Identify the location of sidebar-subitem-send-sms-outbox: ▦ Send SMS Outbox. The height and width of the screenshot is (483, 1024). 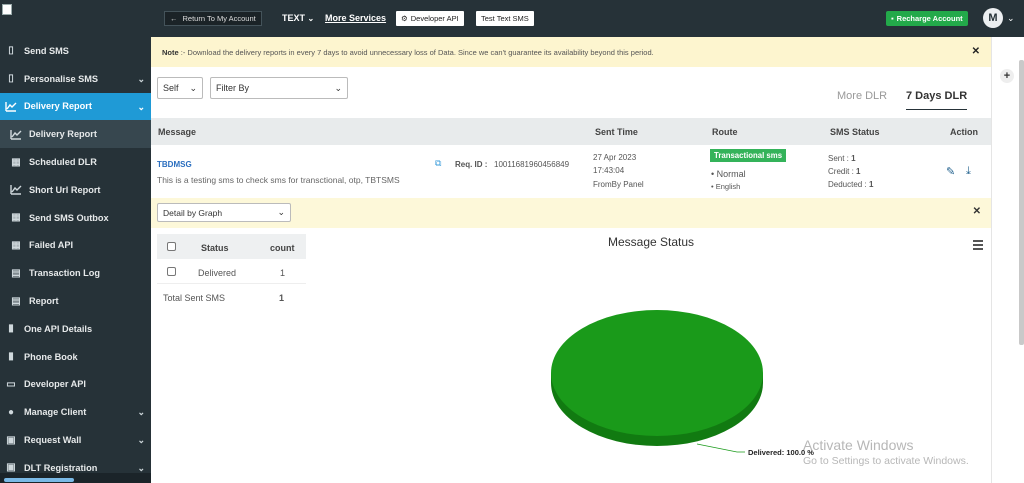
(75, 218).